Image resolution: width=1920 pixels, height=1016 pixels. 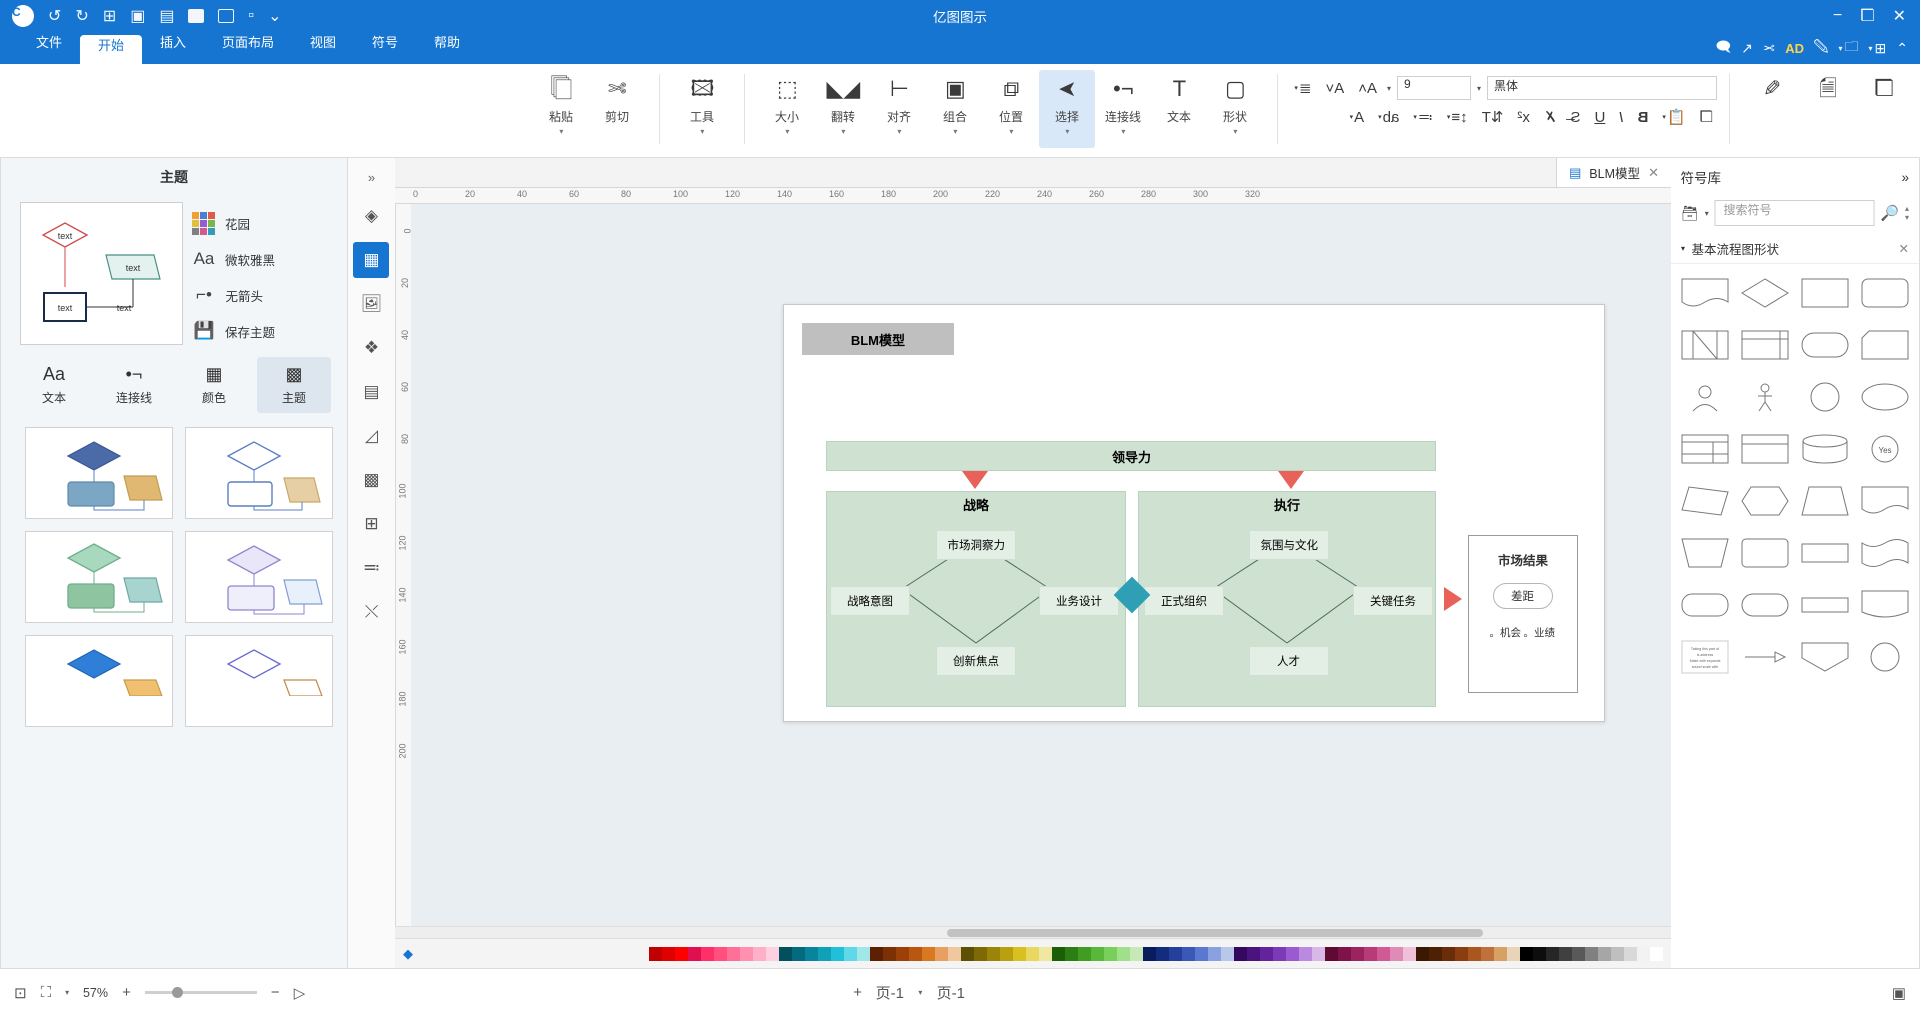 What do you see at coordinates (447, 48) in the screenshot?
I see `tab-help: 帮助` at bounding box center [447, 48].